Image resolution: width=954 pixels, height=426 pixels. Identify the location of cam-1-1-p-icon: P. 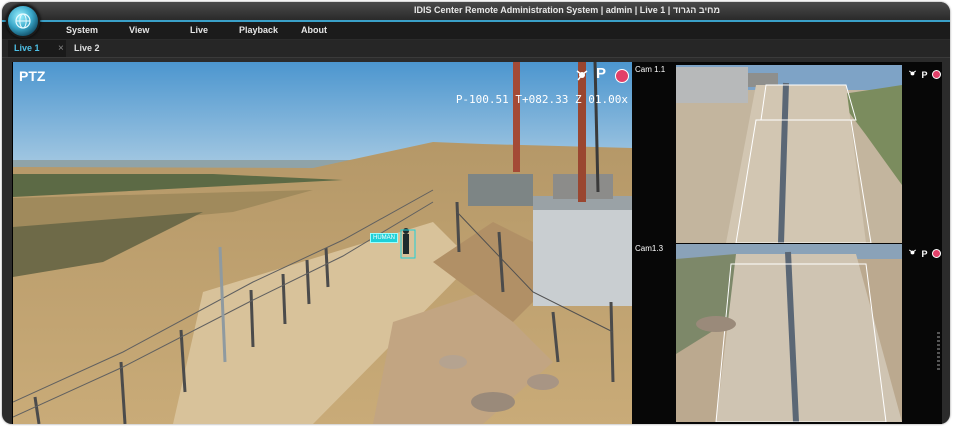
(924, 75).